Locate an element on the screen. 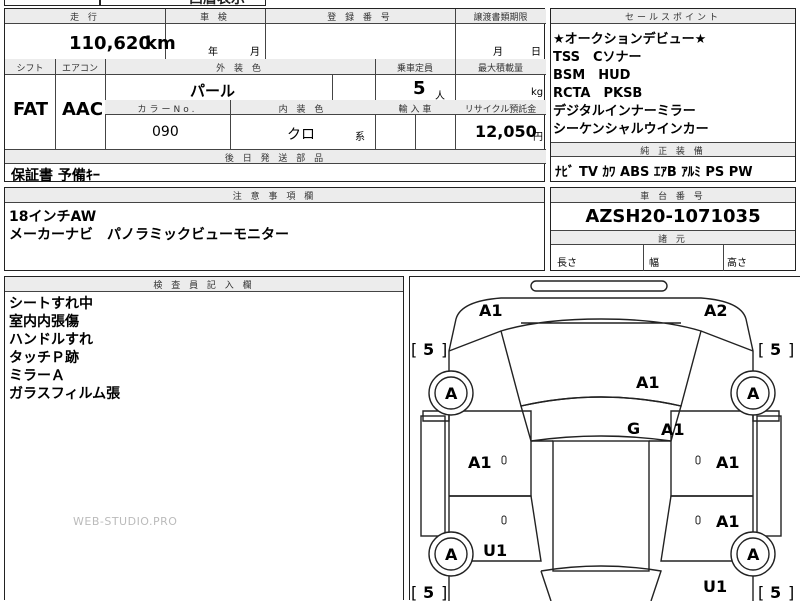 Image resolution: width=800 pixels, height=601 pixels. tire-grade-right-top: 5 is located at coordinates (775, 349).